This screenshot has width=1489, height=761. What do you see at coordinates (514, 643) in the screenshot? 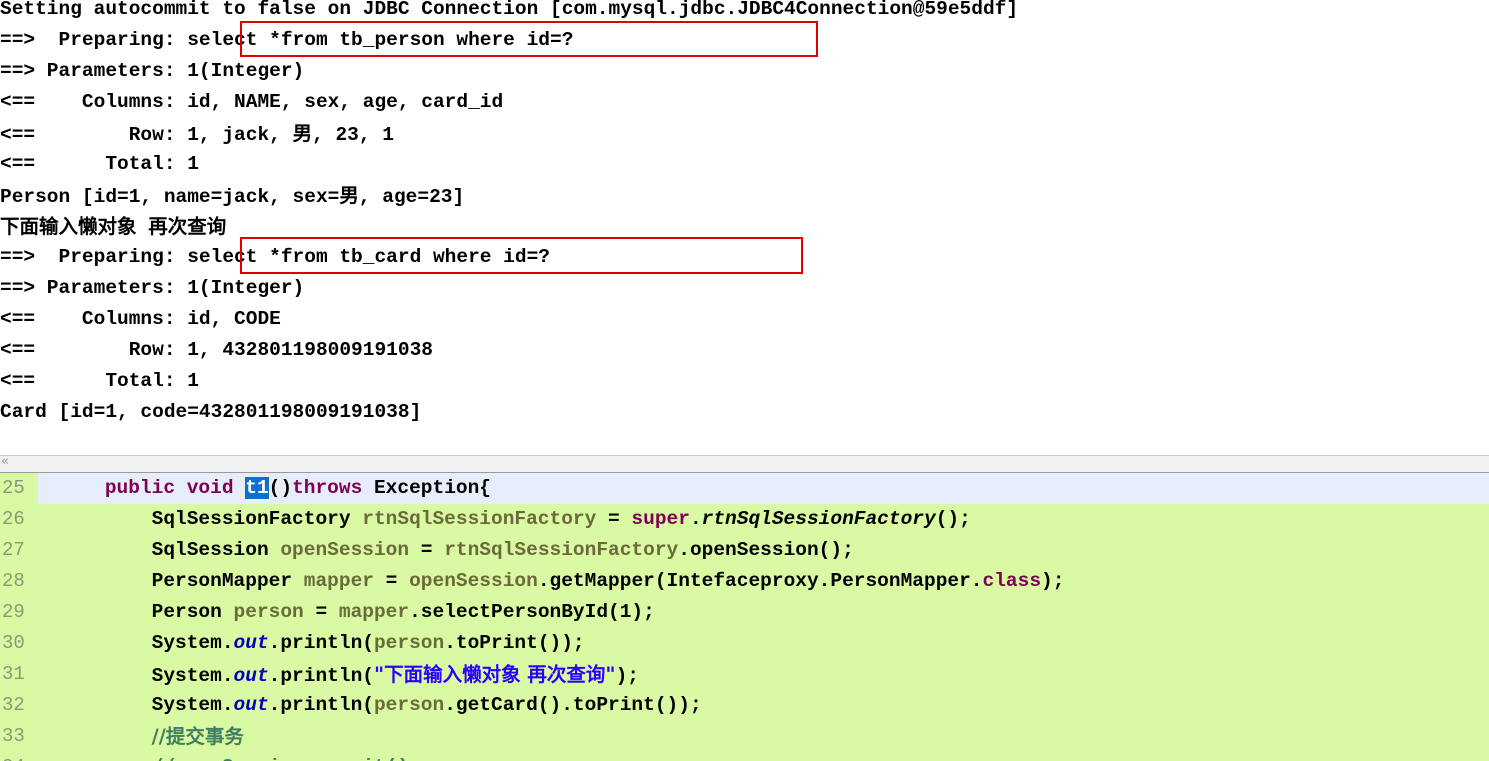
I see `code-token: .toPrint());` at bounding box center [514, 643].